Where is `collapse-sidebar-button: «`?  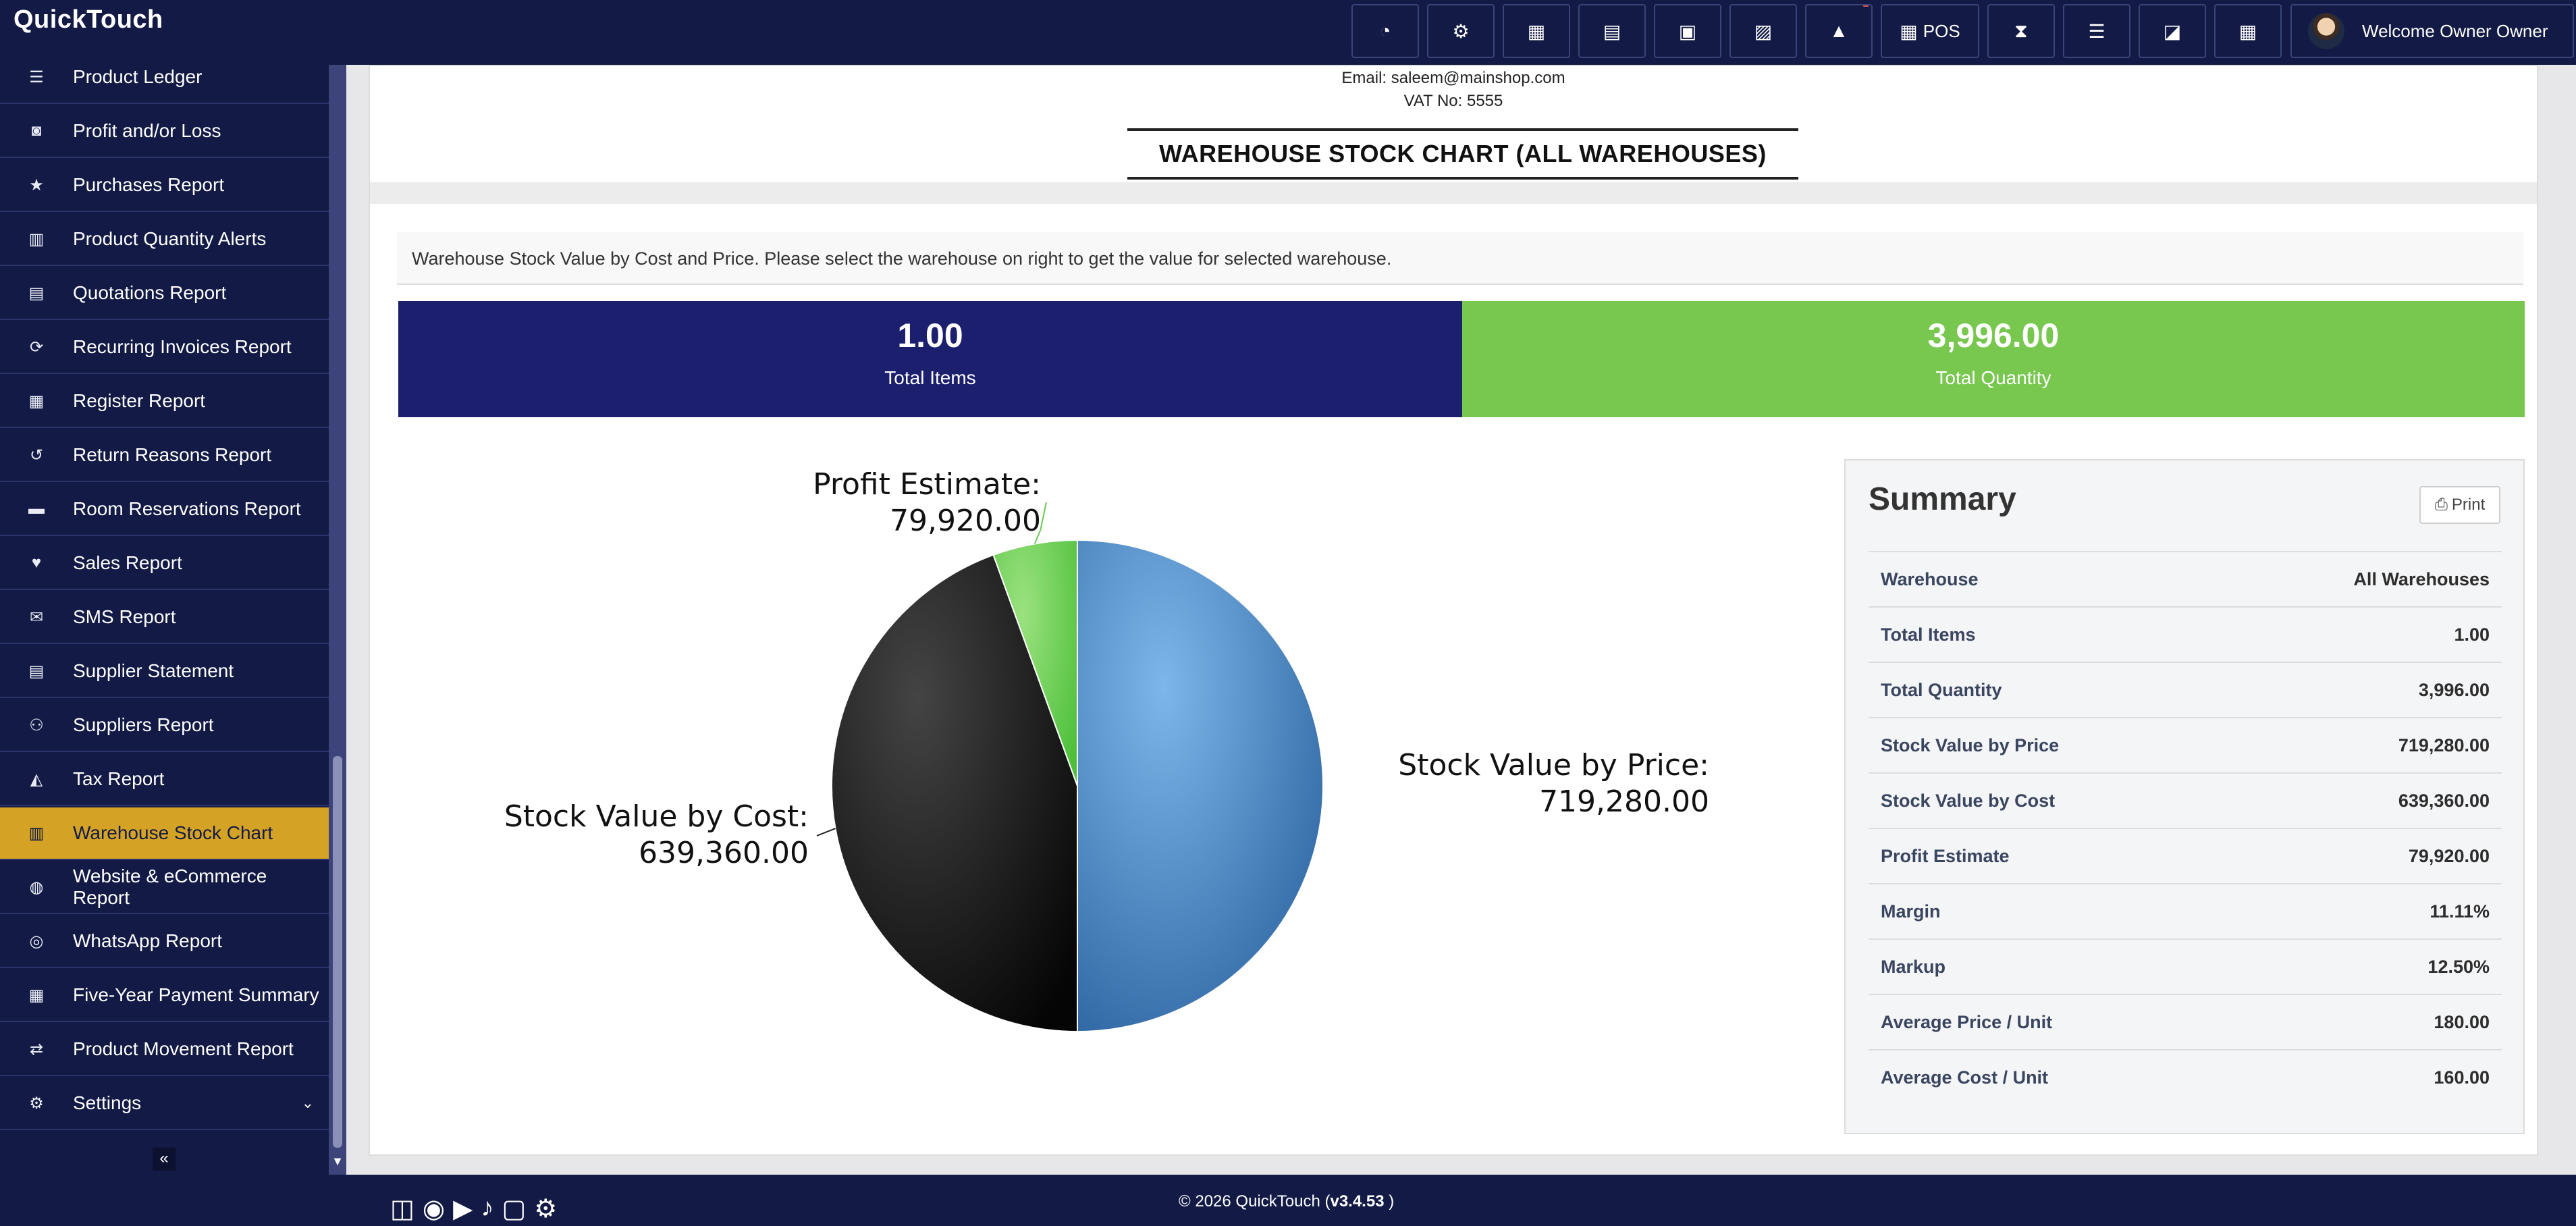
collapse-sidebar-button: « is located at coordinates (164, 1159).